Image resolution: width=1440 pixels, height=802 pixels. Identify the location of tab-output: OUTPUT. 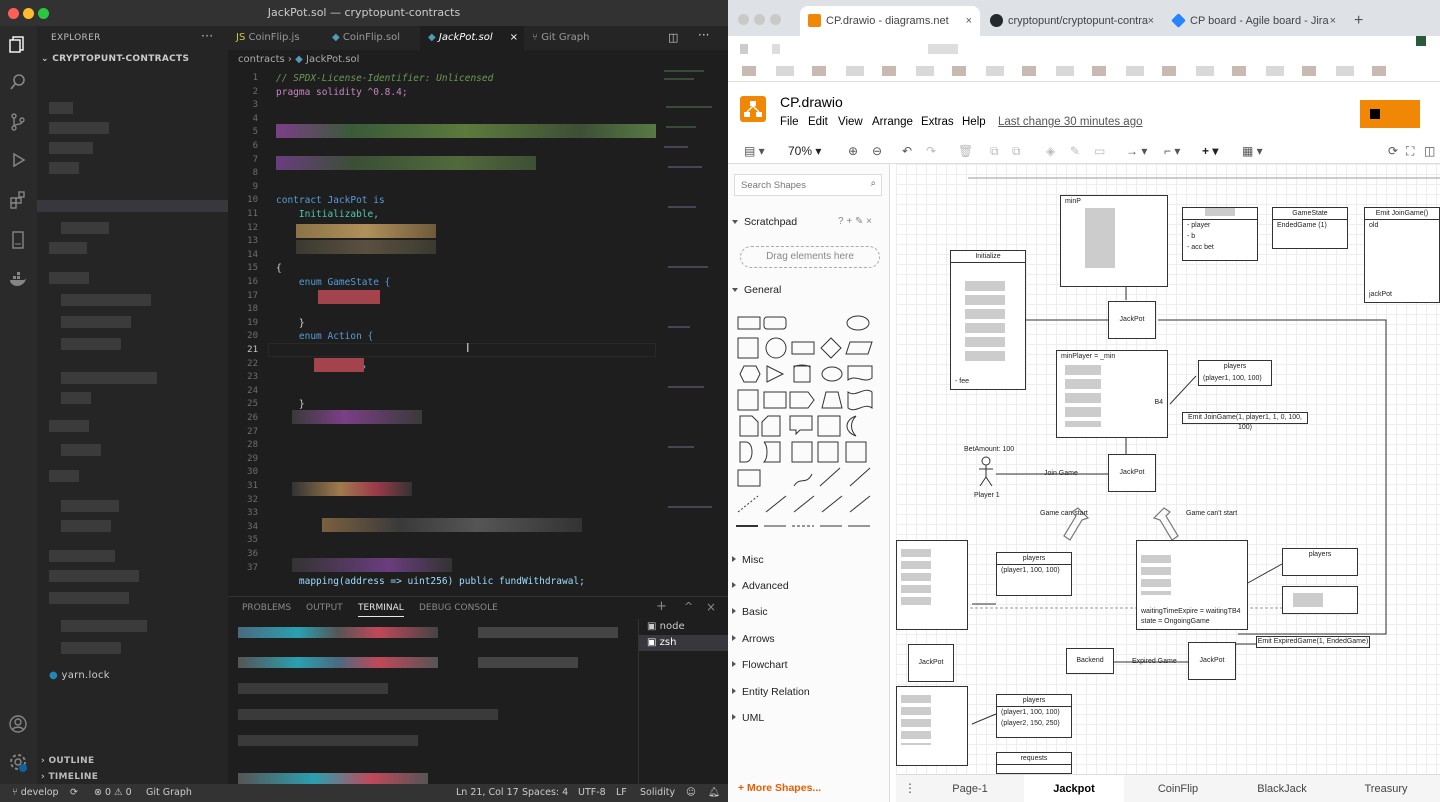
(324, 608).